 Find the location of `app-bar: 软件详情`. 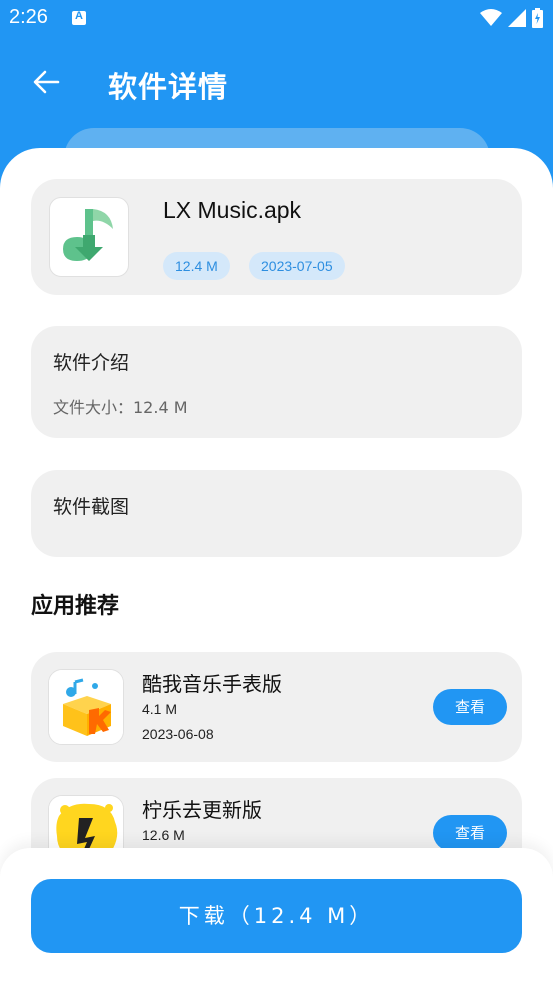

app-bar: 软件详情 is located at coordinates (276, 83).